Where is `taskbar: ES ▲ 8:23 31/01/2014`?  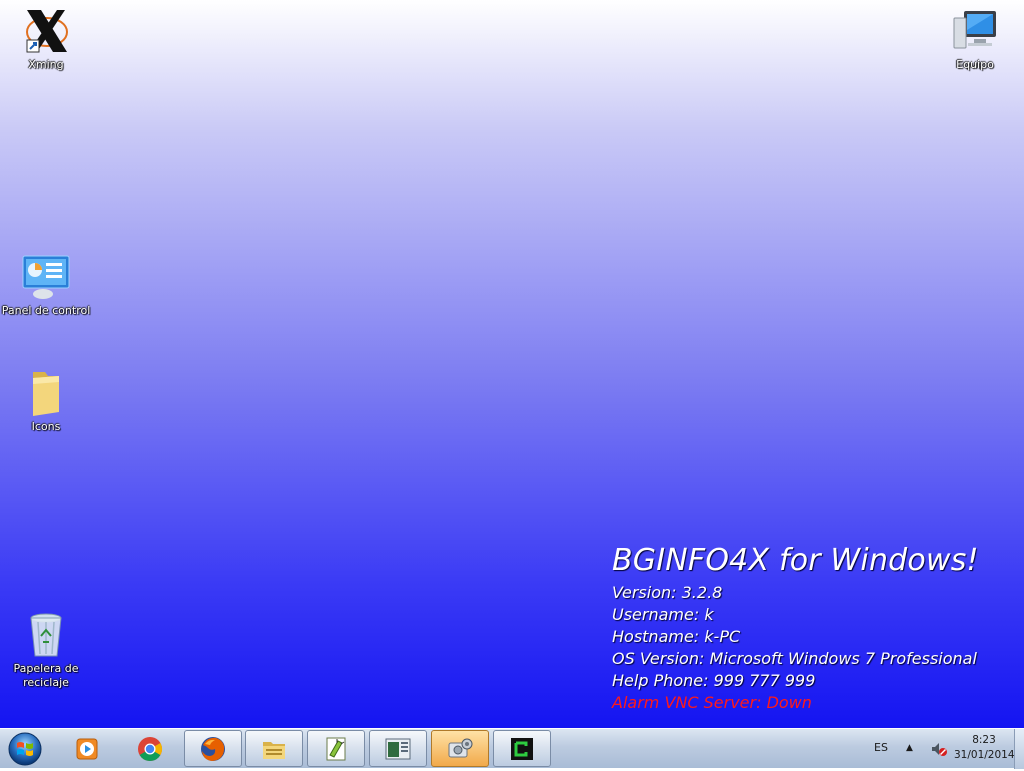 taskbar: ES ▲ 8:23 31/01/2014 is located at coordinates (512, 748).